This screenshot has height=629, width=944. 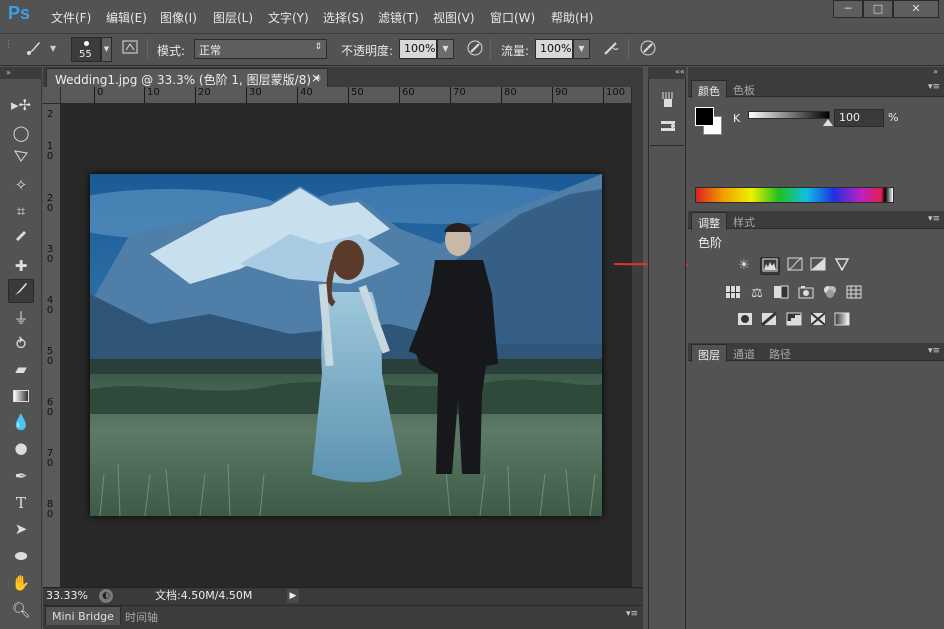 I want to click on photo-filter-icon, so click(x=806, y=294).